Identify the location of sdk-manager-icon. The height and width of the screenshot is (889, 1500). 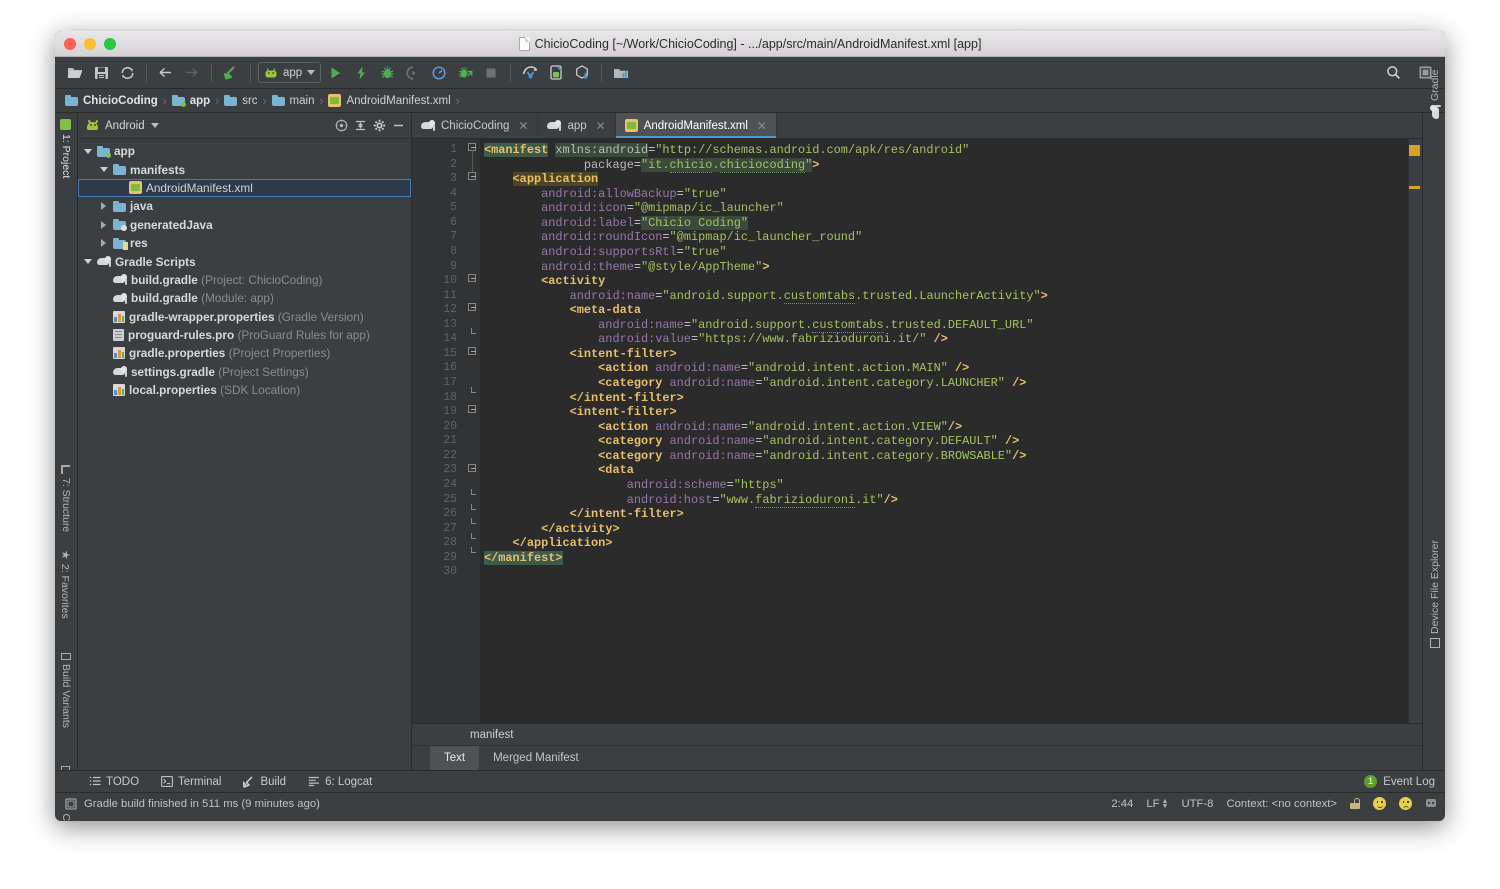
(556, 73).